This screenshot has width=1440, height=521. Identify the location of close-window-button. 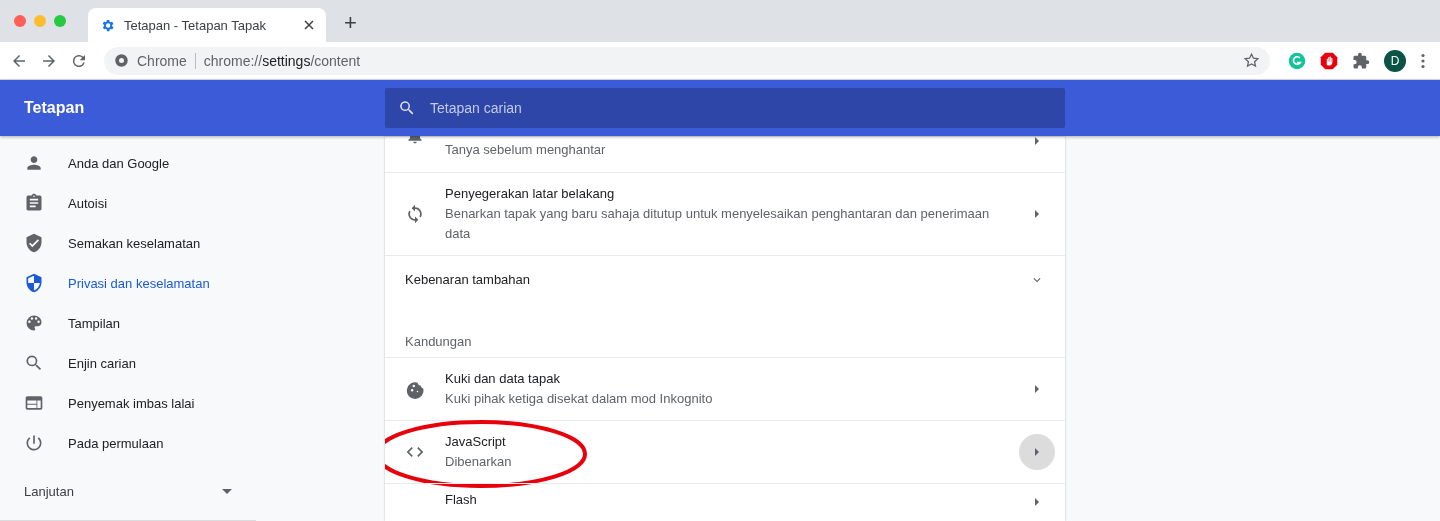
(20, 21).